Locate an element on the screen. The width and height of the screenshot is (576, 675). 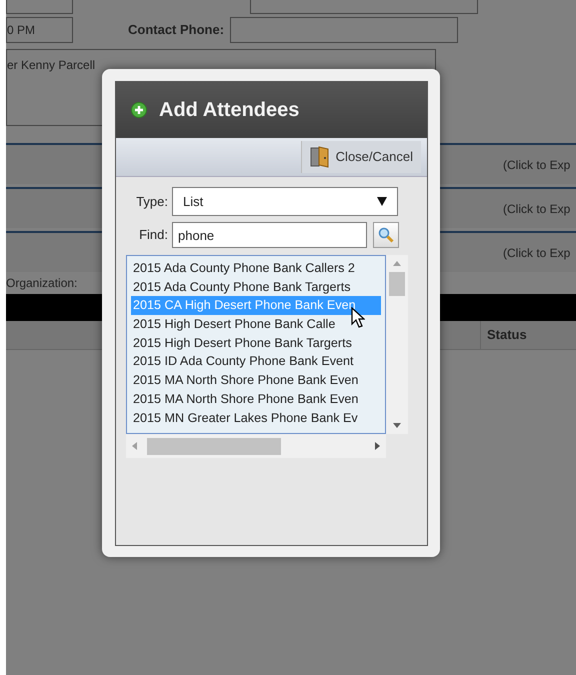
organization-label: Organization: is located at coordinates (42, 283).